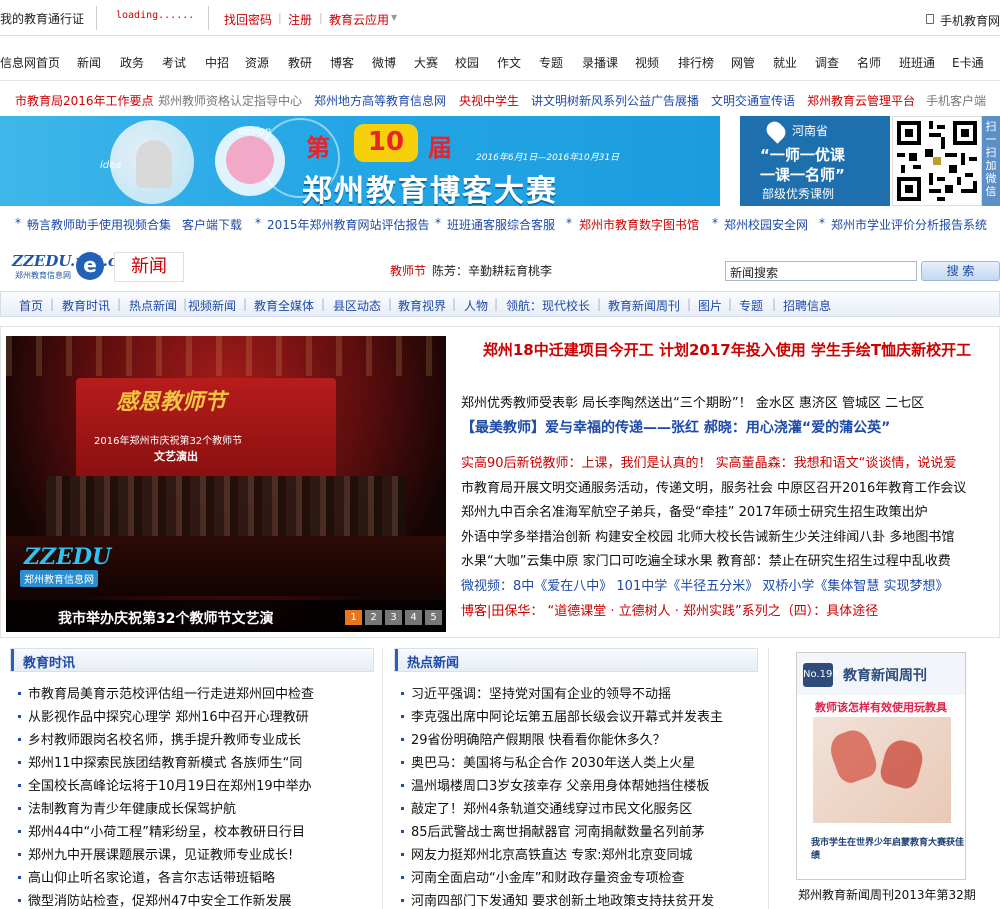 This screenshot has width=1000, height=909. I want to click on nav-item: 网管, so click(743, 62).